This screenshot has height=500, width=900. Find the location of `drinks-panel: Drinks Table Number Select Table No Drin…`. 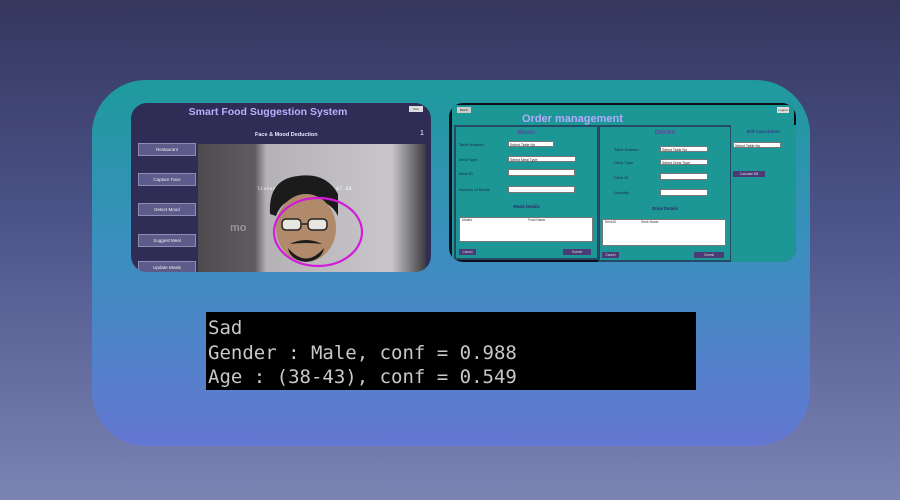

drinks-panel: Drinks Table Number Select Table No Drin… is located at coordinates (665, 193).